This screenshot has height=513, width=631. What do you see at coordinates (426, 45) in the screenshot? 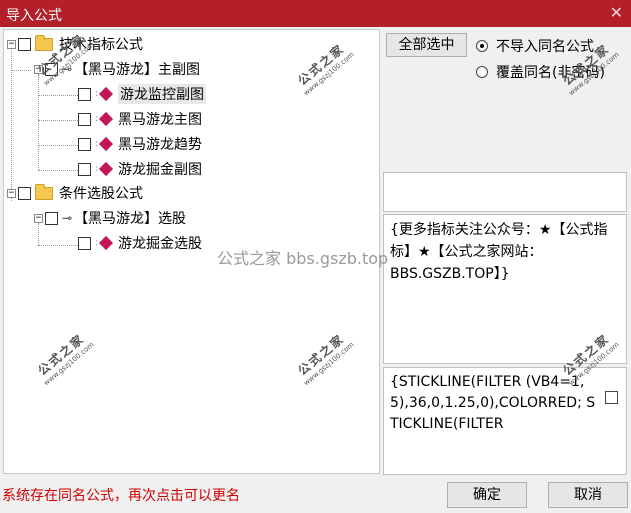
I see `select-all-button: 全部选中` at bounding box center [426, 45].